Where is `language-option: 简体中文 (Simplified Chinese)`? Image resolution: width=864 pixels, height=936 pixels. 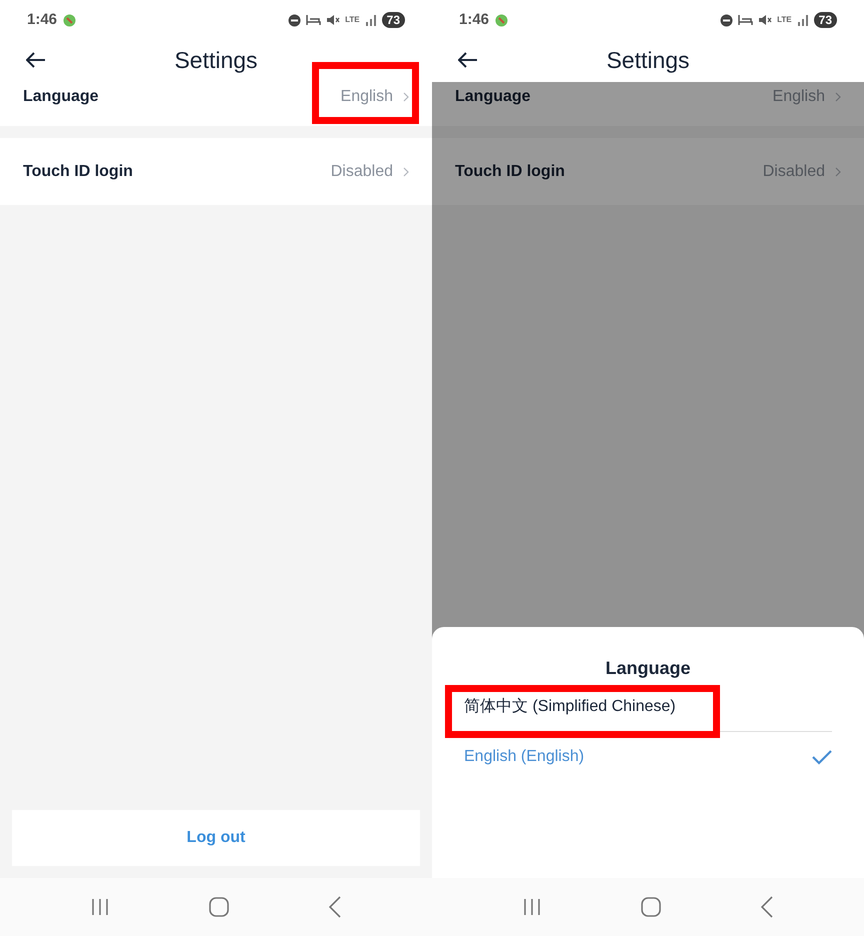 language-option: 简体中文 (Simplified Chinese) is located at coordinates (648, 707).